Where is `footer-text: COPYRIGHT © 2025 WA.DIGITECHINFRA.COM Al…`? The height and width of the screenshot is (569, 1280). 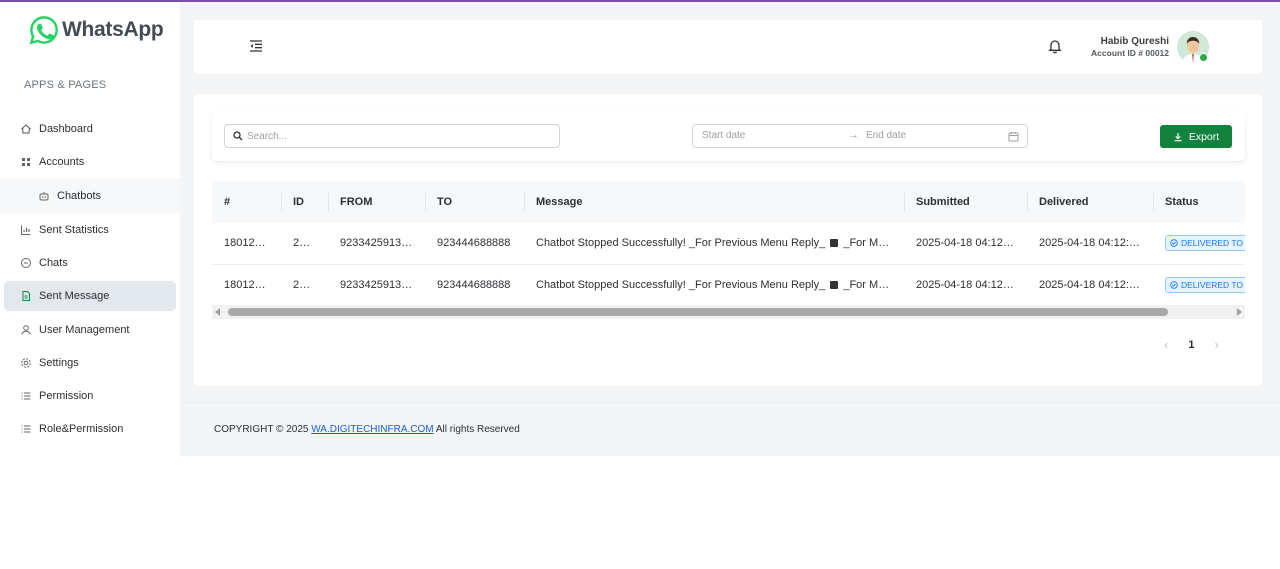
footer-text: COPYRIGHT © 2025 WA.DIGITECHINFRA.COM Al… is located at coordinates (367, 429).